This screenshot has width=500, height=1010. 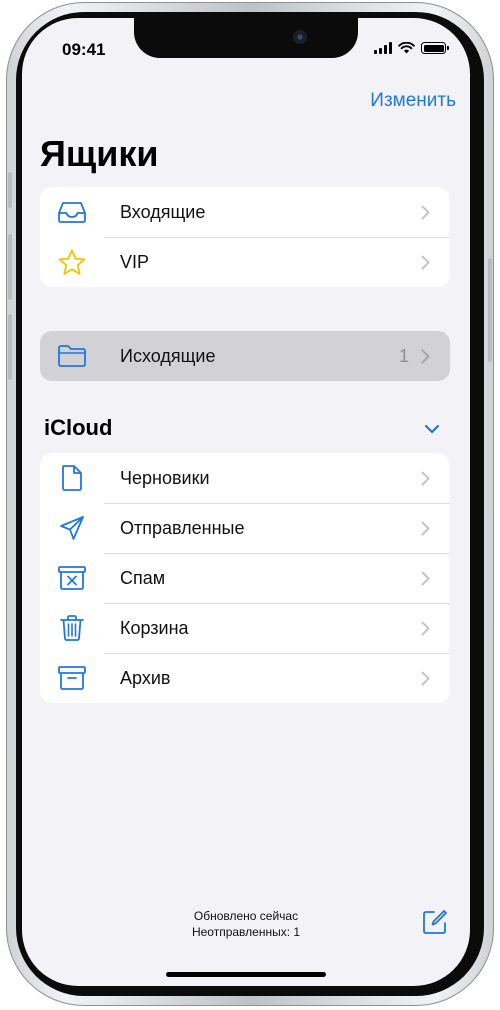 I want to click on mailbox-label: Спам, so click(x=143, y=577).